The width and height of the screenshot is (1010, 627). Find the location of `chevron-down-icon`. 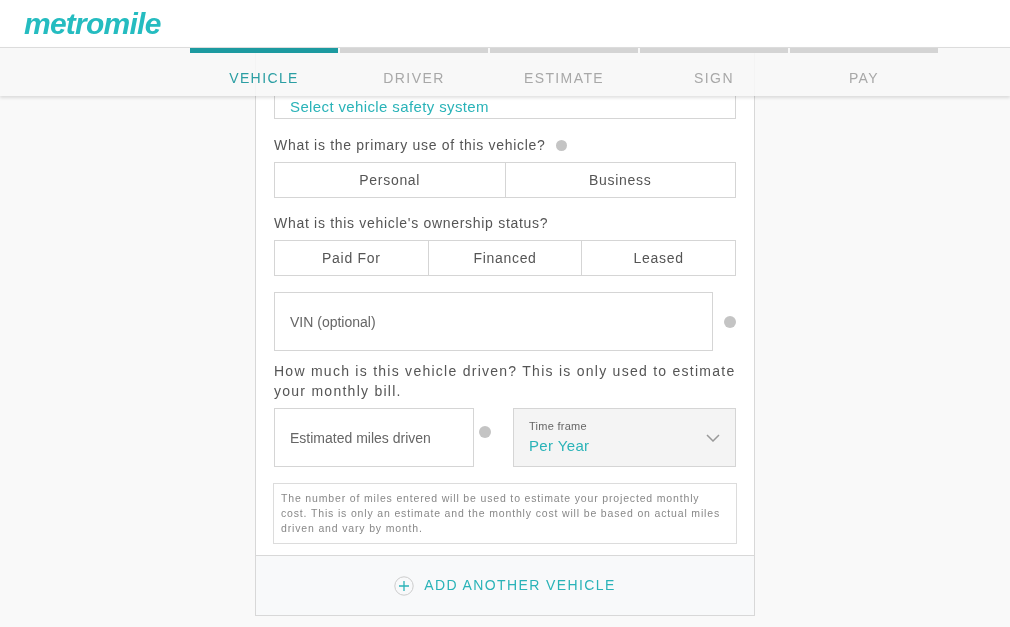

chevron-down-icon is located at coordinates (713, 437).